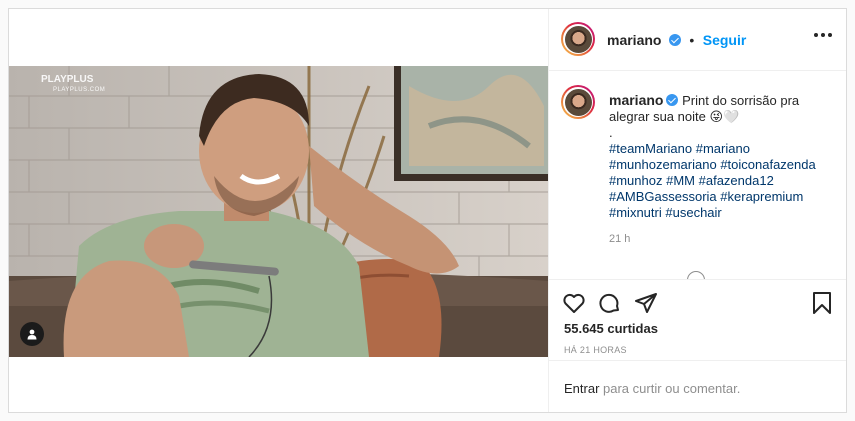 This screenshot has width=855, height=421. I want to click on author-avatar, so click(578, 39).